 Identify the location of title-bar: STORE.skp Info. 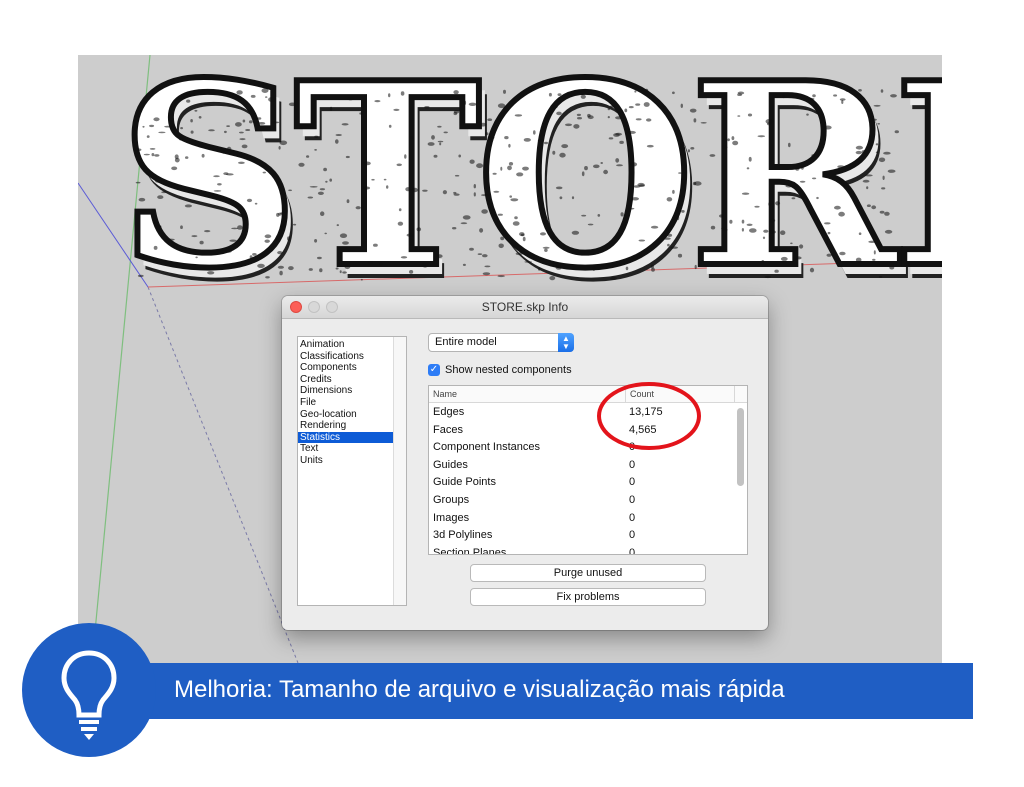
(525, 307).